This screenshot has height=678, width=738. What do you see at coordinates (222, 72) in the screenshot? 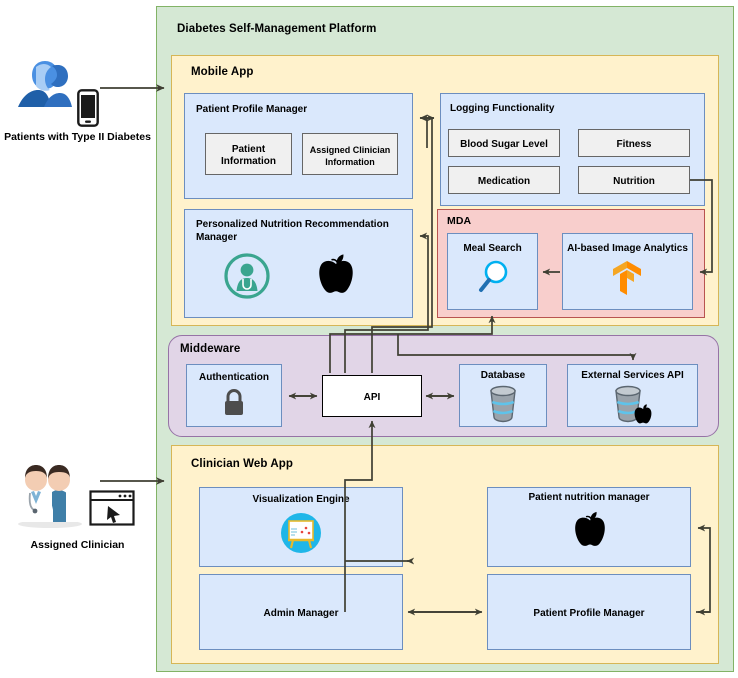
I see `mobile-app-title: Mobile App` at bounding box center [222, 72].